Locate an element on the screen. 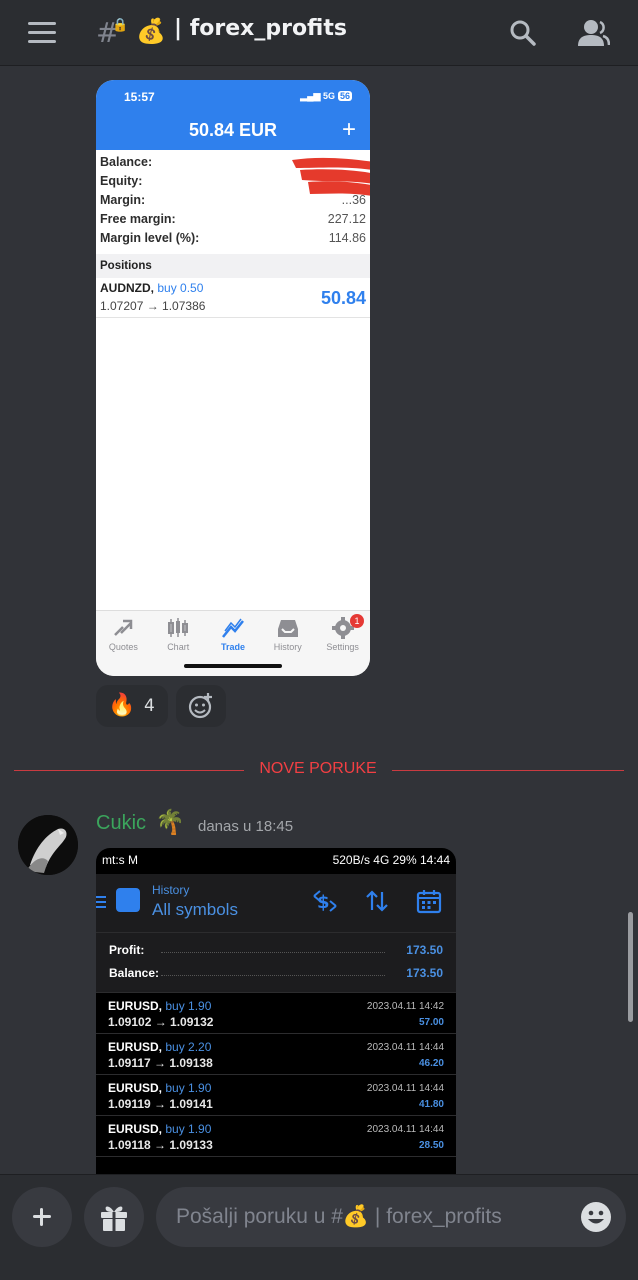 This screenshot has width=638, height=1280. message-composer: Pošalji poruku u #💰 | forex_profits is located at coordinates (319, 1227).